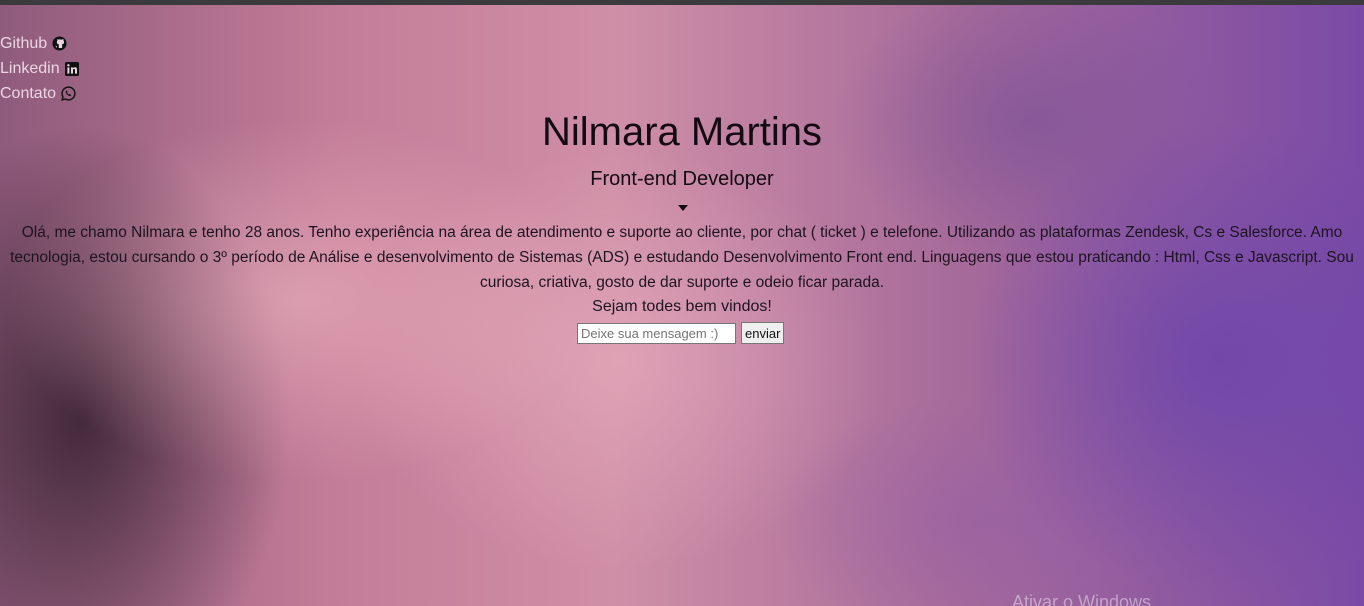 Image resolution: width=1364 pixels, height=606 pixels. Describe the element at coordinates (682, 179) in the screenshot. I see `subtitle-role: Front-end Developer` at that location.